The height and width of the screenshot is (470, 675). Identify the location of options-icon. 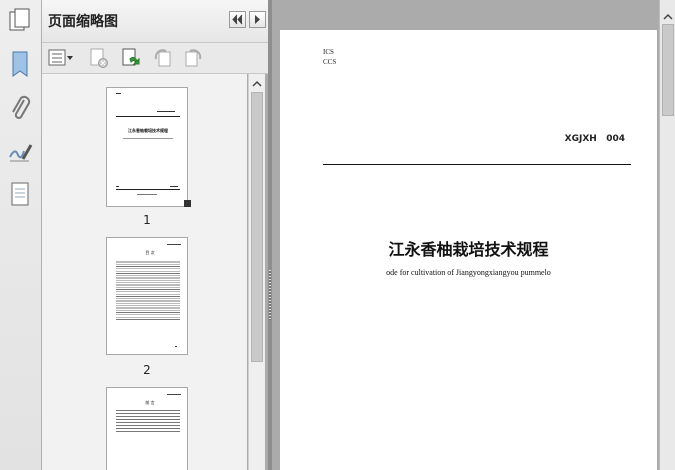
(60, 57).